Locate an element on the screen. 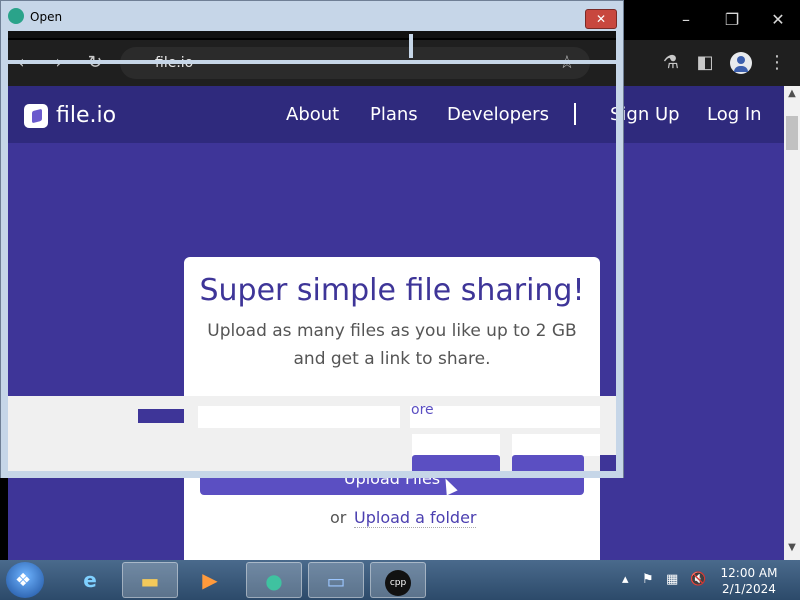 This screenshot has width=800, height=600. minimize-button: – is located at coordinates (686, 20).